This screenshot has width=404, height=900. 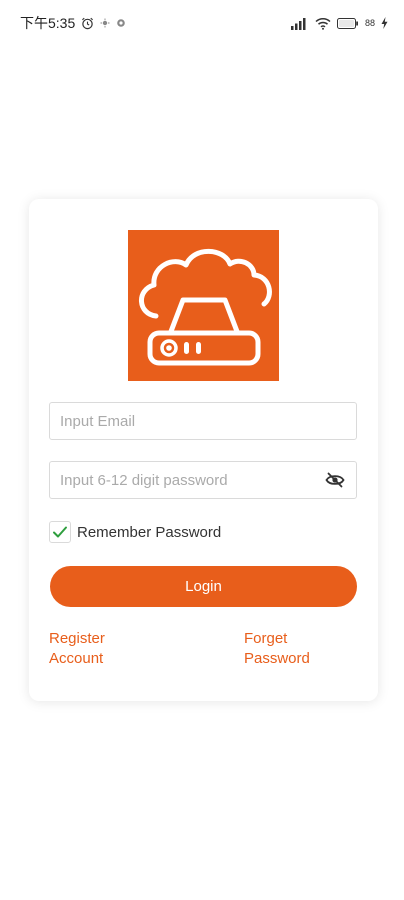 I want to click on remember-checkbox, so click(x=60, y=532).